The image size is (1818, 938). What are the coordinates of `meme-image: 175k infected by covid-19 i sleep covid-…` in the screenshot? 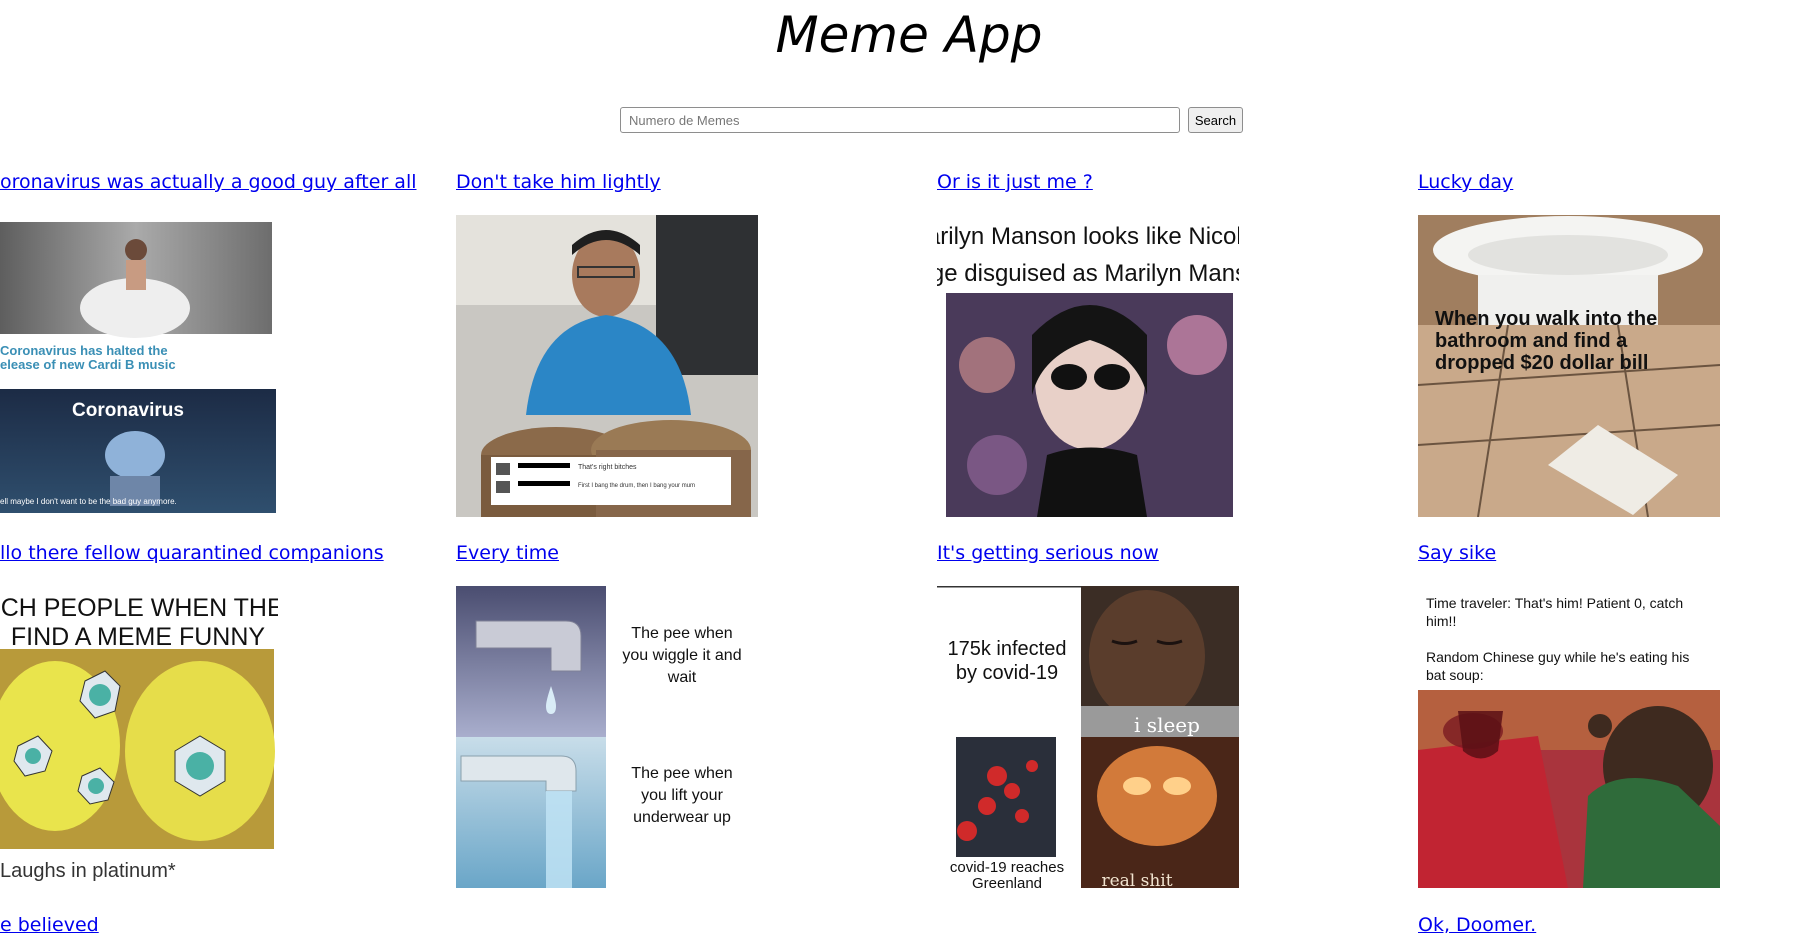 It's located at (1088, 737).